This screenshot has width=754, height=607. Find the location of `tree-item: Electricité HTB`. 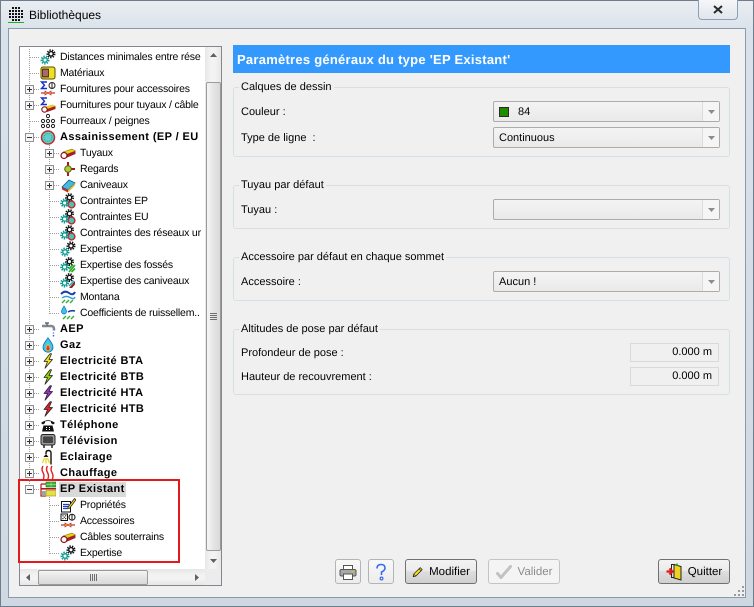

tree-item: Electricité HTB is located at coordinates (102, 409).